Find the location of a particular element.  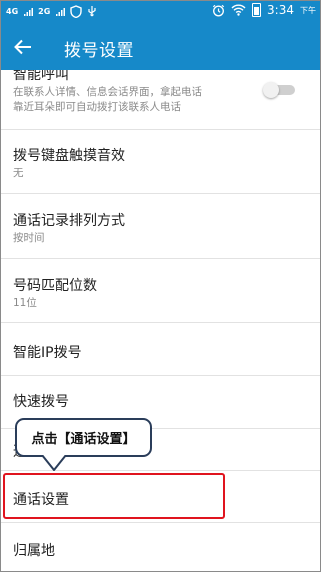

toggle-knob is located at coordinates (271, 90).